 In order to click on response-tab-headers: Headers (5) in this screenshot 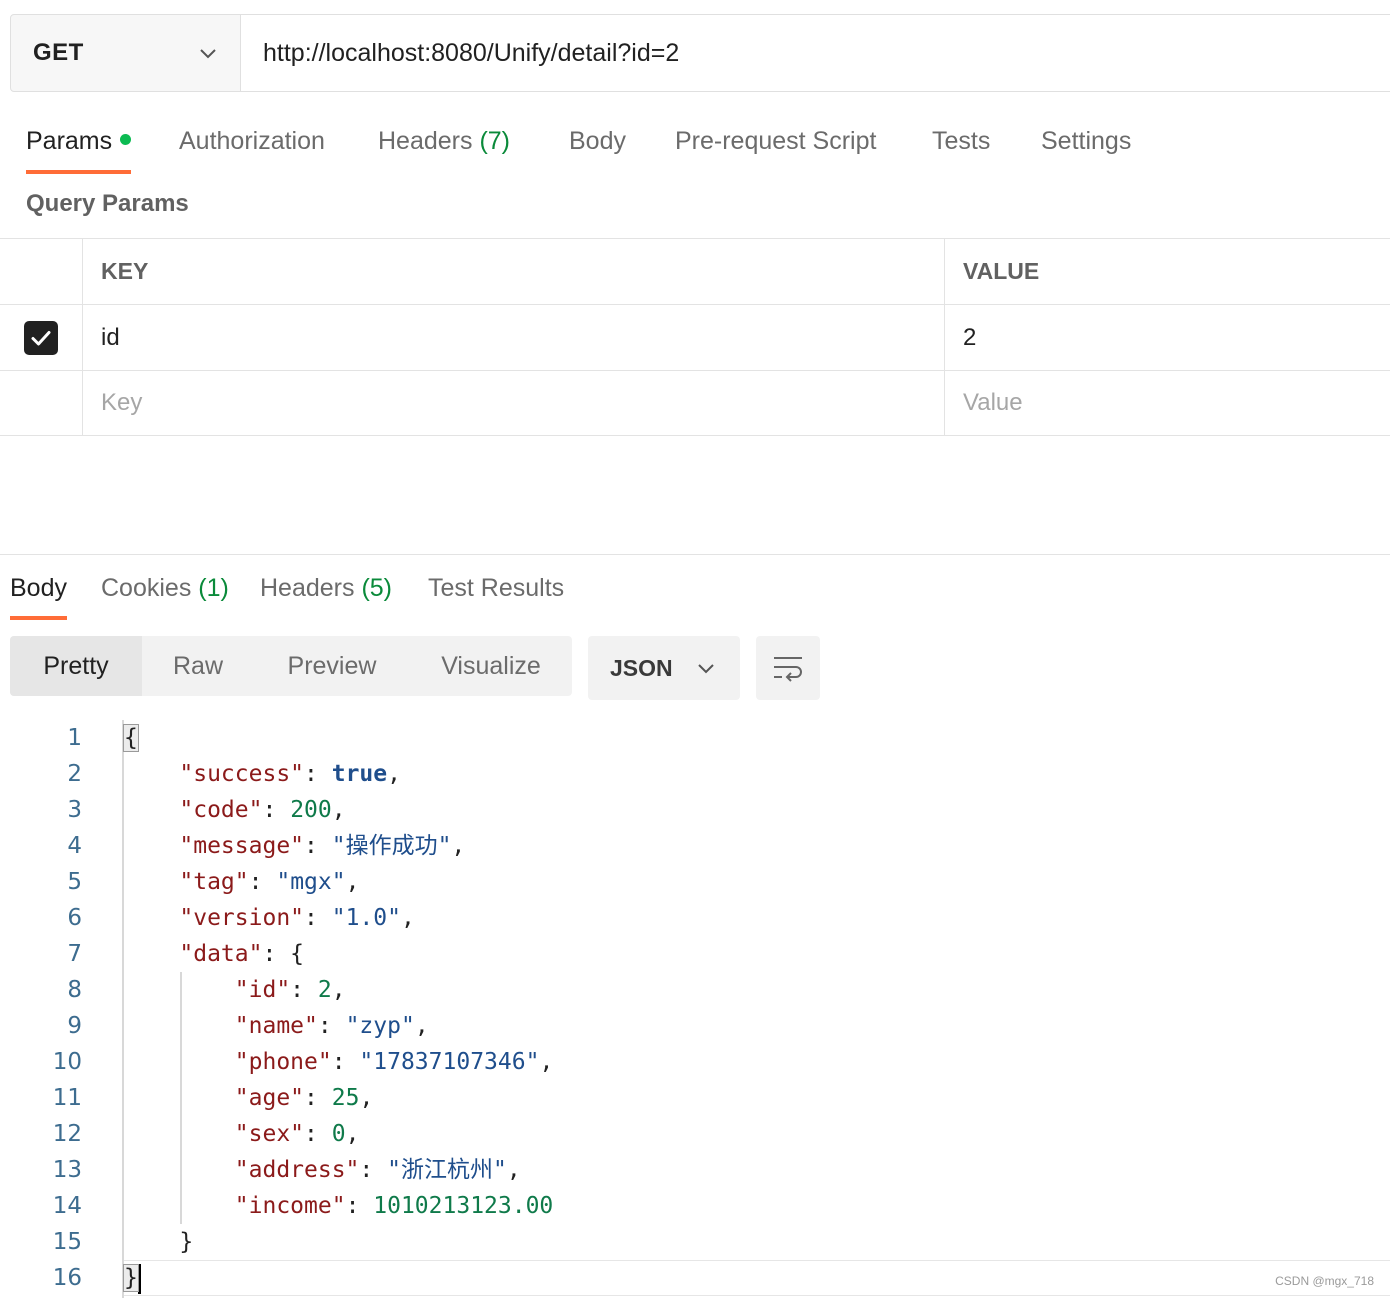, I will do `click(326, 590)`.